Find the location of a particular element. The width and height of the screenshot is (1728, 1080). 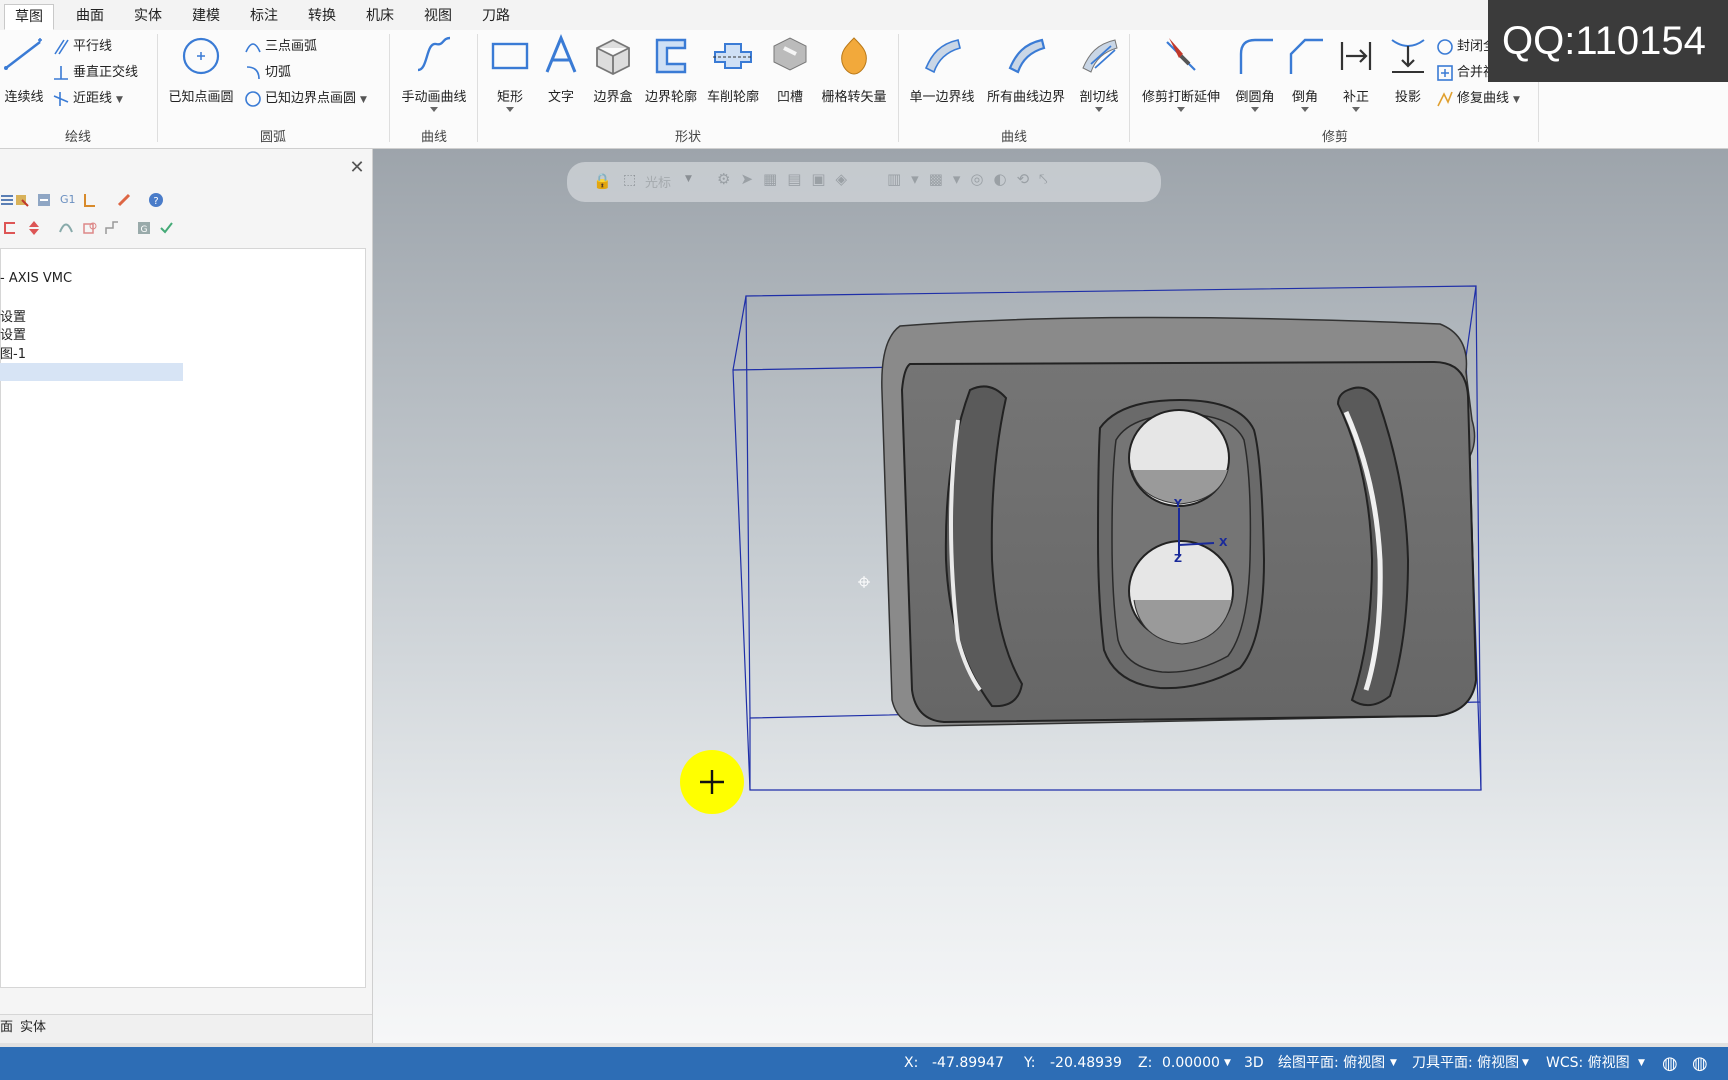

circle-center-point-button: 已知点画圆 is located at coordinates (201, 69).